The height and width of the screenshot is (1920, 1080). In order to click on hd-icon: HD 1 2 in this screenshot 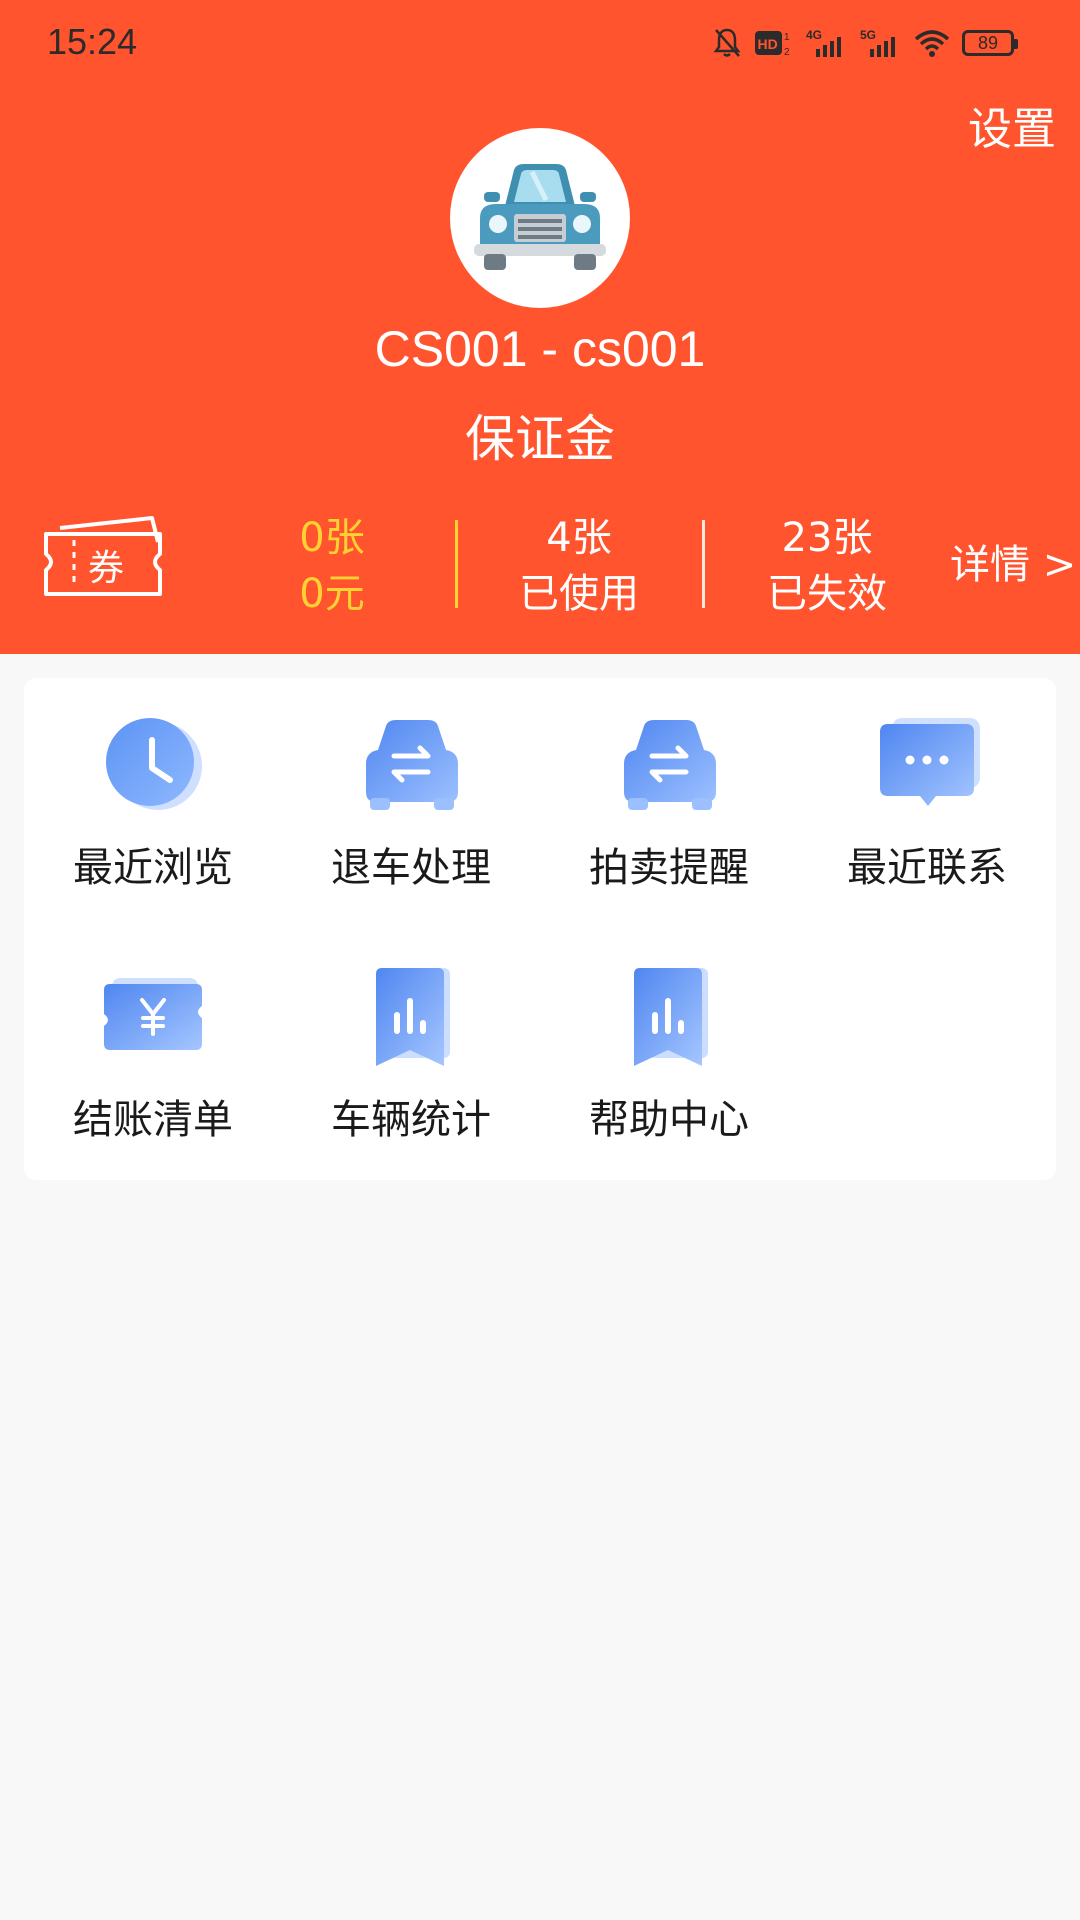, I will do `click(774, 43)`.